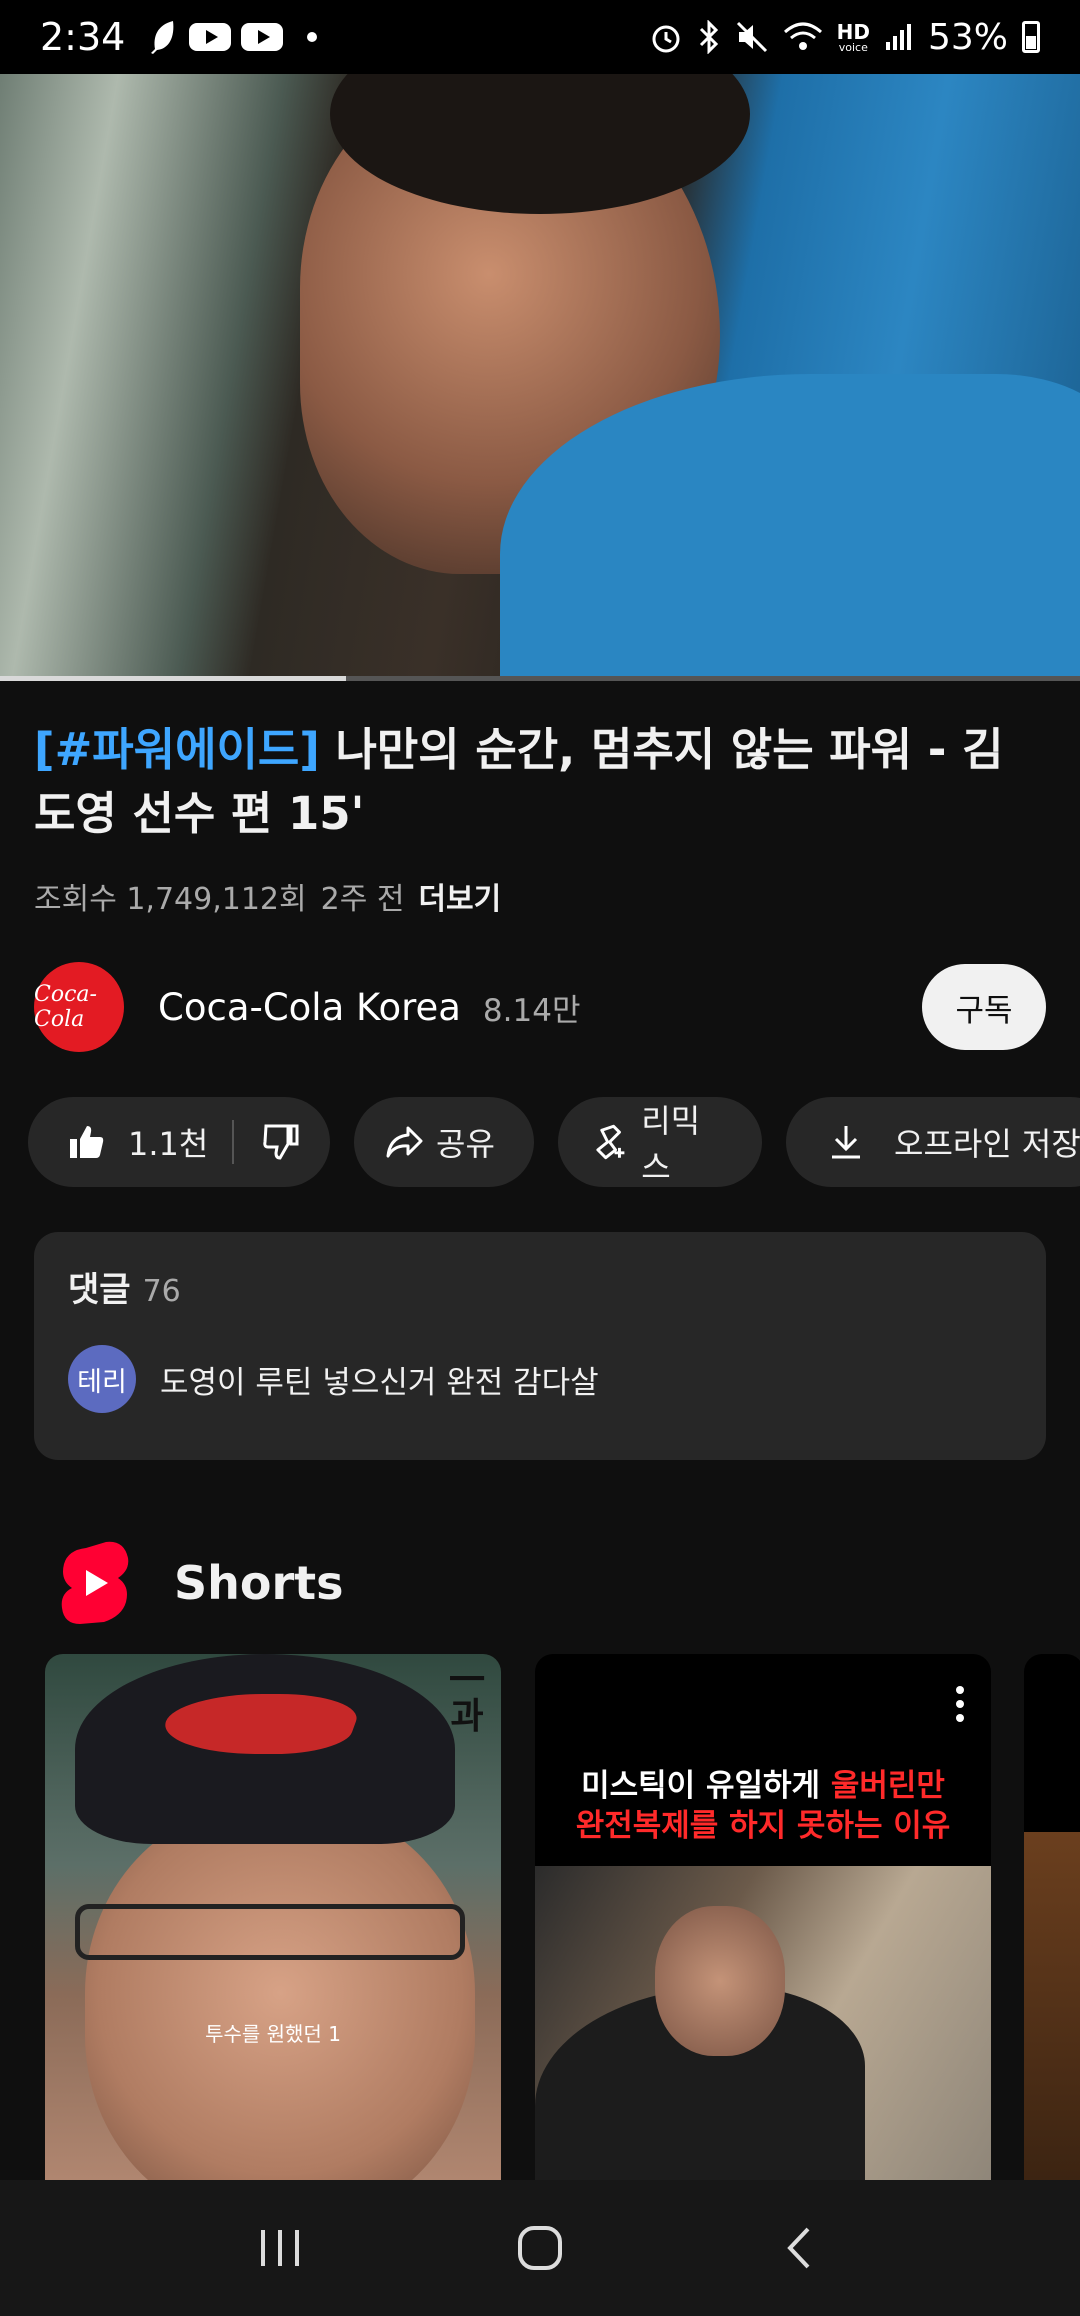  Describe the element at coordinates (404, 1142) in the screenshot. I see `share-icon` at that location.